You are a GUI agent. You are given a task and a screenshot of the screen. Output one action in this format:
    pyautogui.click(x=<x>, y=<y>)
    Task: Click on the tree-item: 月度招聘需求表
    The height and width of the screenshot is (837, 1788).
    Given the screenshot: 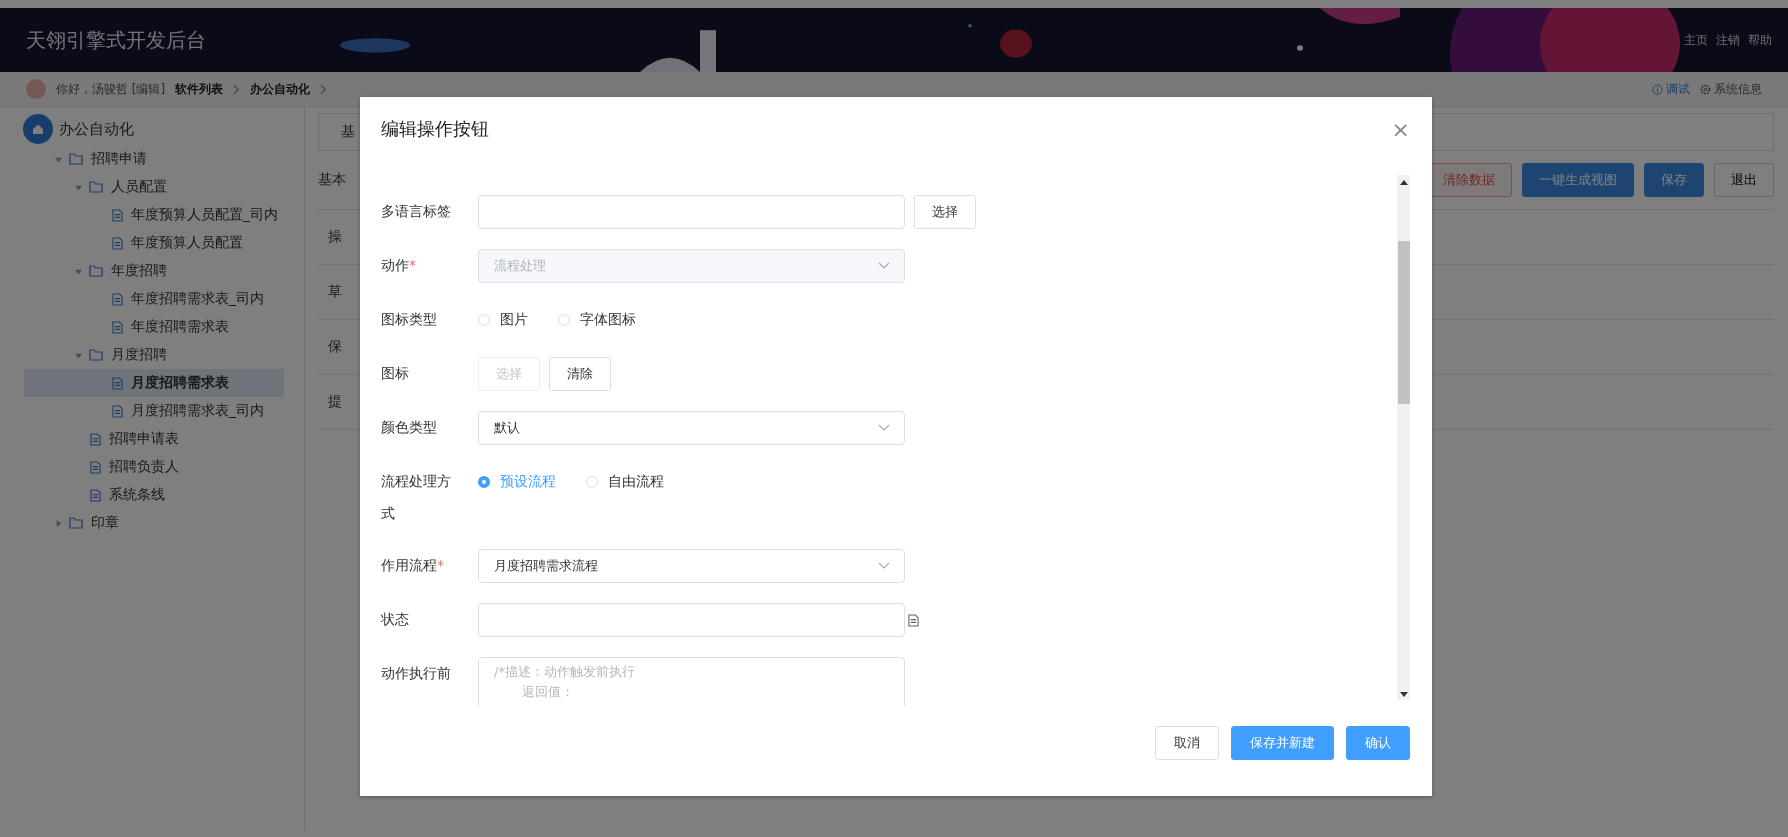 What is the action you would take?
    pyautogui.click(x=154, y=383)
    